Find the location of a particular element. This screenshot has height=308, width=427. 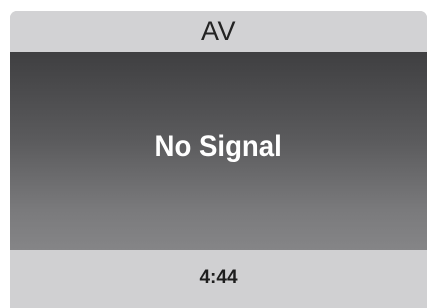

no-signal-message: No Signal is located at coordinates (218, 146).